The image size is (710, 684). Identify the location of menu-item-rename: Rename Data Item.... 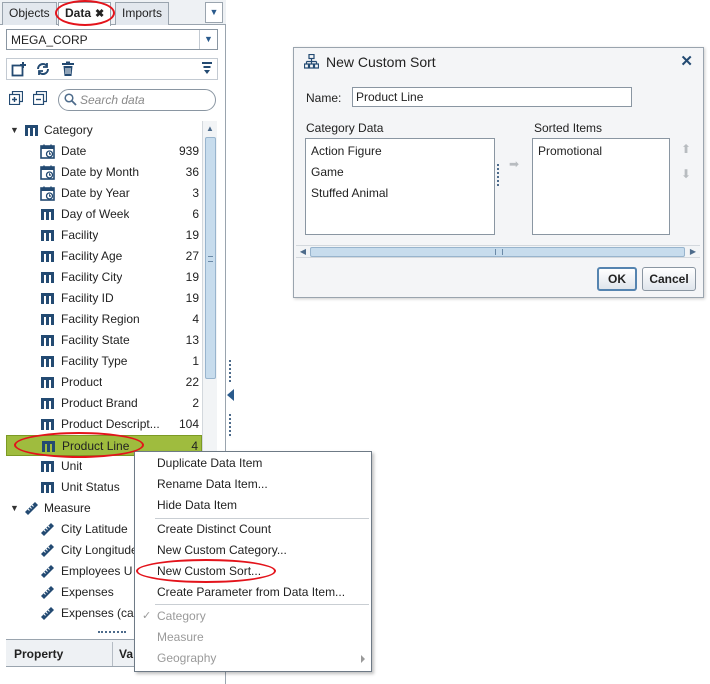
(253, 484).